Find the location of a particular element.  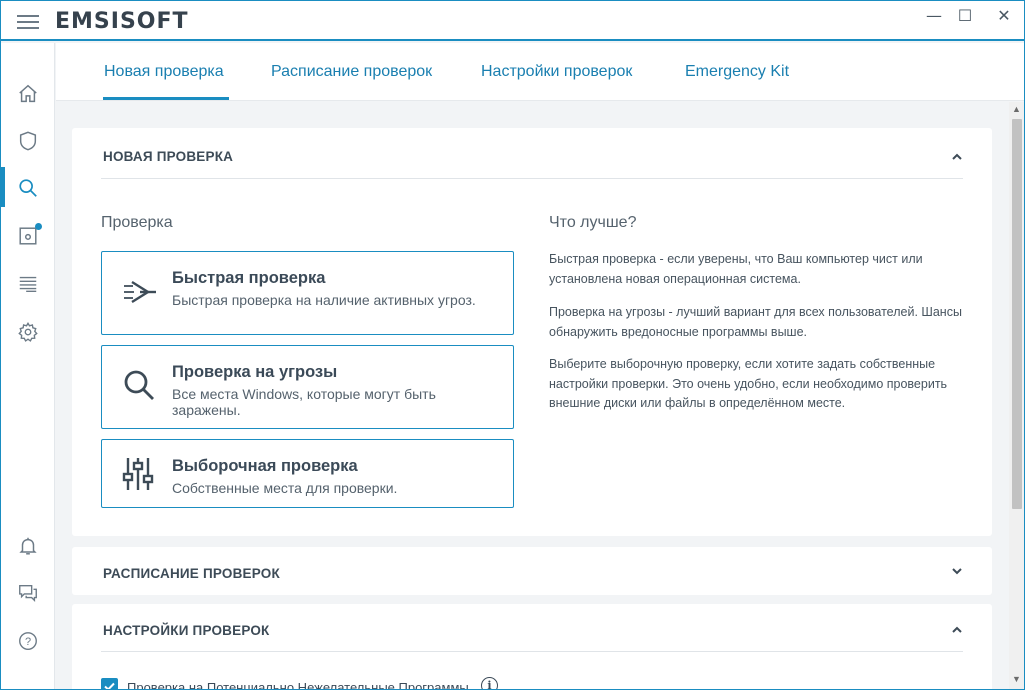

shield-icon is located at coordinates (28, 141).